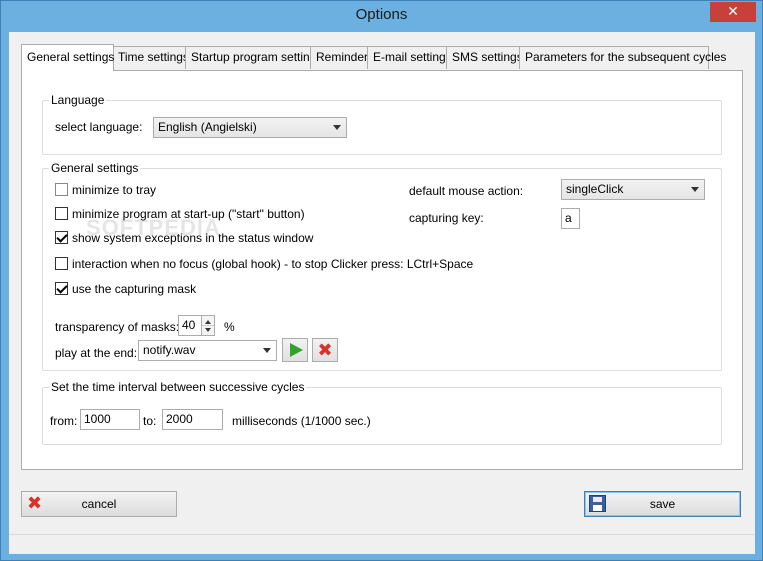 The height and width of the screenshot is (561, 763). Describe the element at coordinates (409, 57) in the screenshot. I see `tab-email-settings: E-mail settings` at that location.